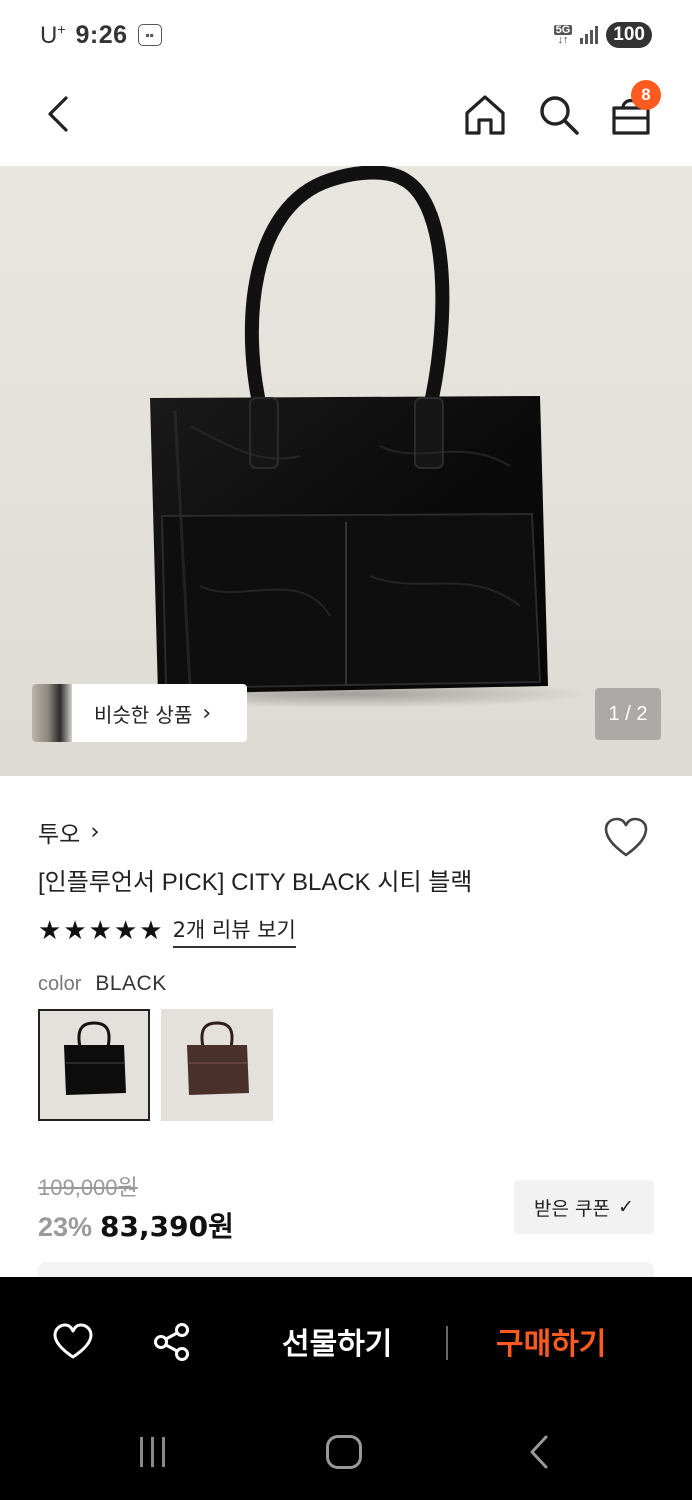  What do you see at coordinates (337, 1341) in the screenshot?
I see `gift-button: 선물하기` at bounding box center [337, 1341].